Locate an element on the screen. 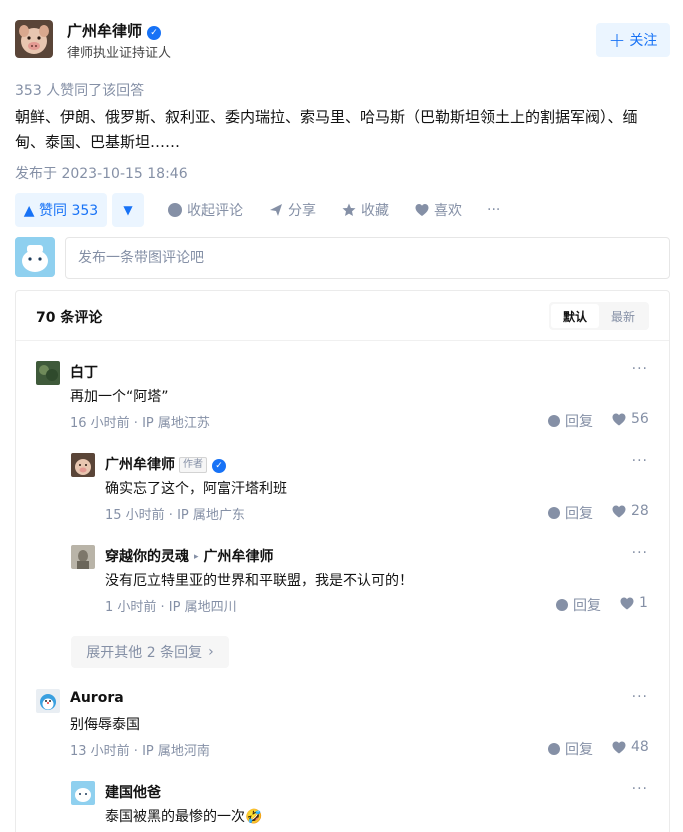 This screenshot has width=683, height=832. comment-text: 没有厄立特里亚的世界和平联盟，我是不认可的！ is located at coordinates (259, 581).